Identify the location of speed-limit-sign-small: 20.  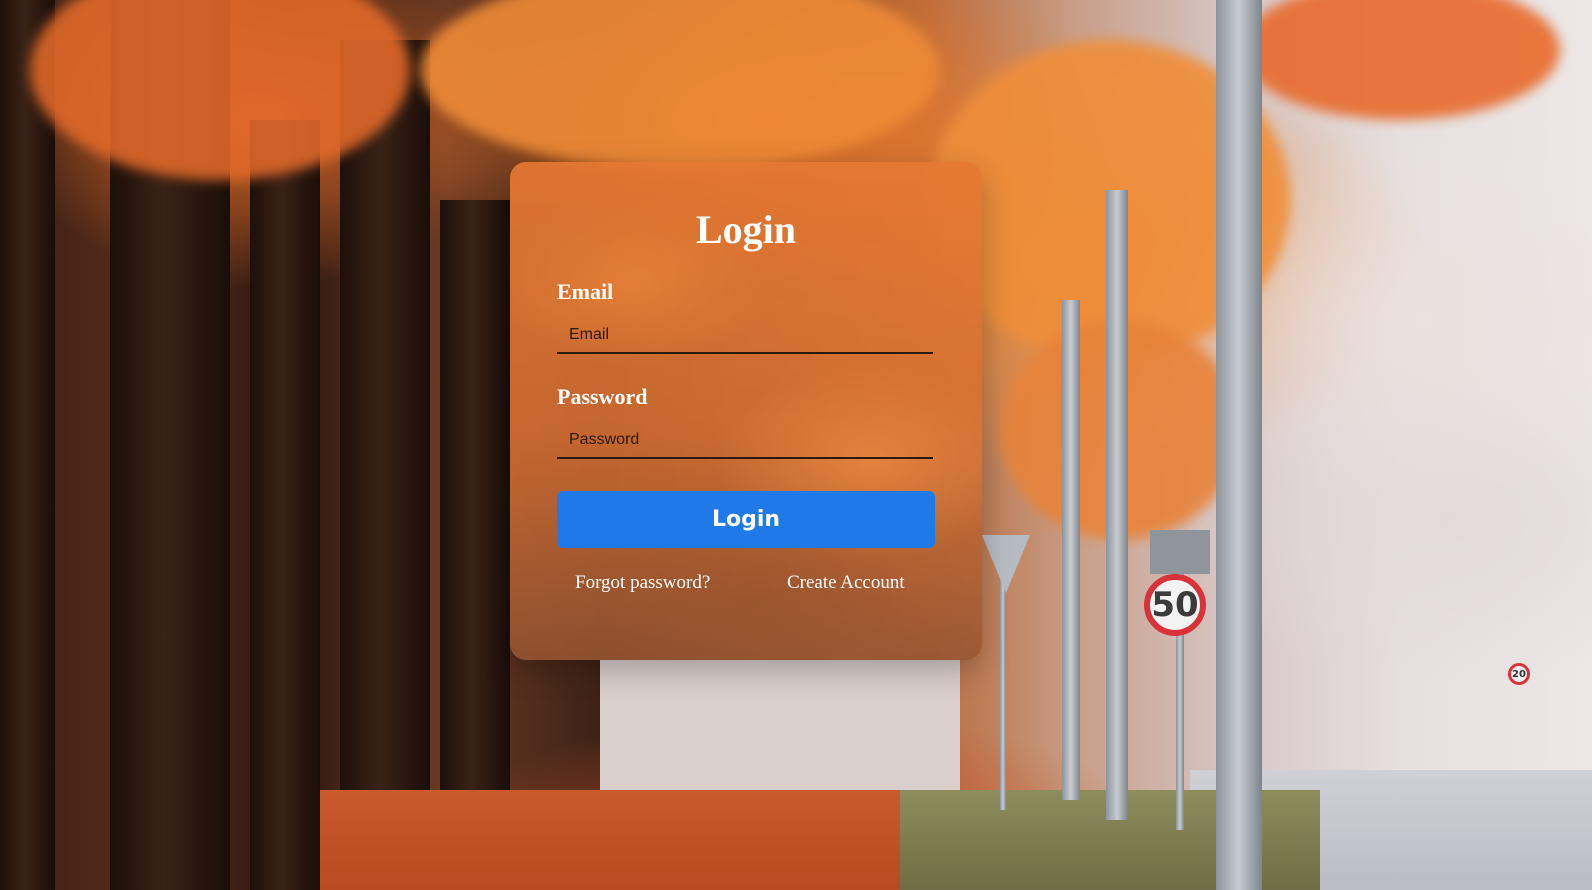
(1519, 674).